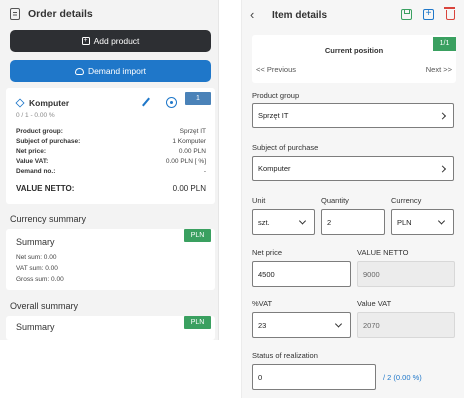  Describe the element at coordinates (267, 252) in the screenshot. I see `net-price-label: Net price` at that location.